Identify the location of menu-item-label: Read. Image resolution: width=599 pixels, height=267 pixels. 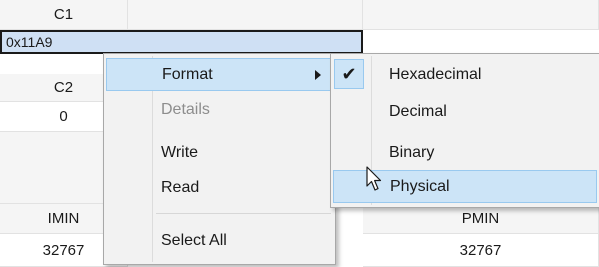
(180, 187).